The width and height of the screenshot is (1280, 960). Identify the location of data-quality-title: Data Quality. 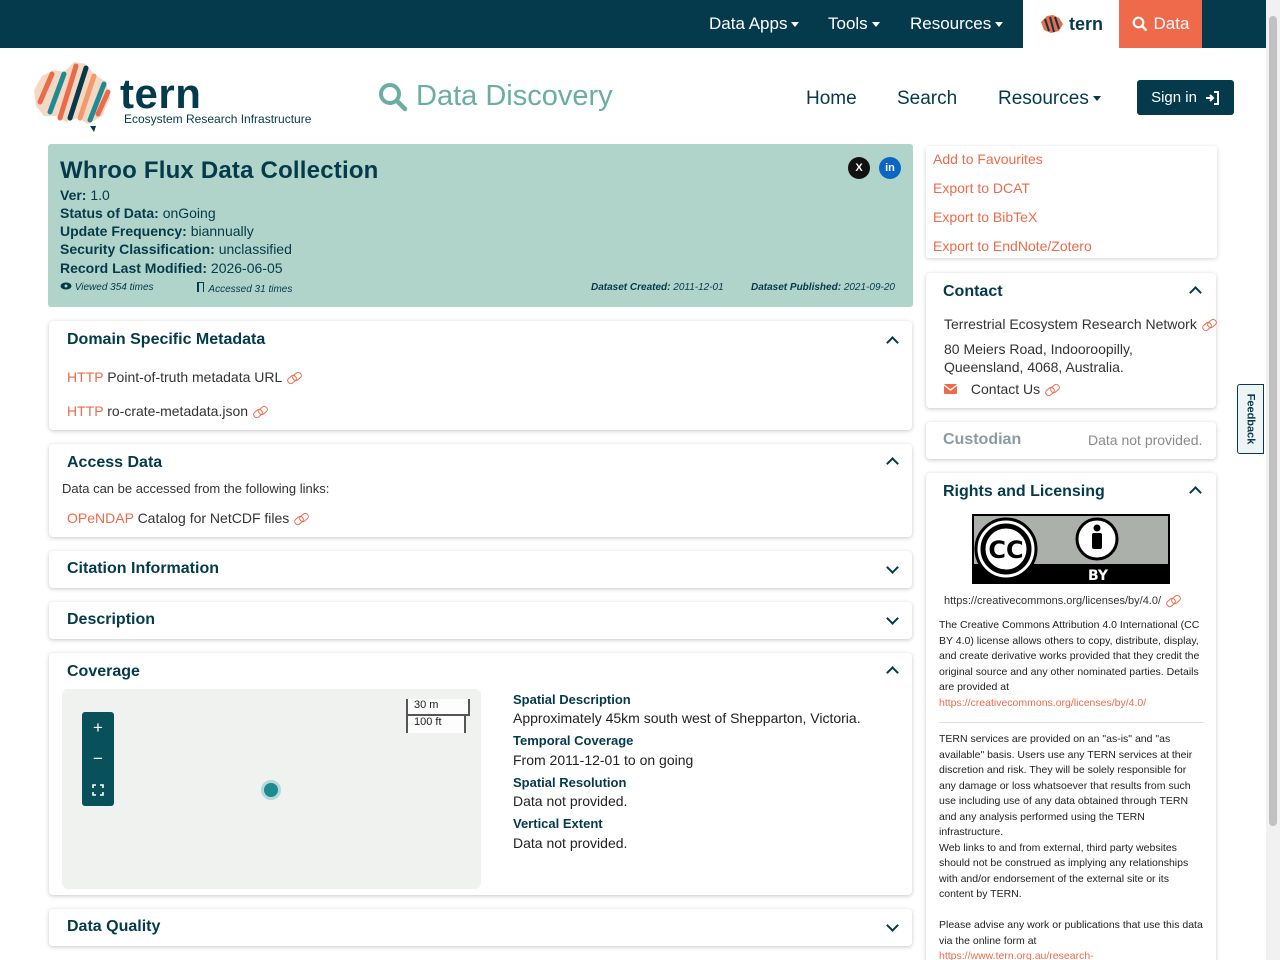
(113, 927).